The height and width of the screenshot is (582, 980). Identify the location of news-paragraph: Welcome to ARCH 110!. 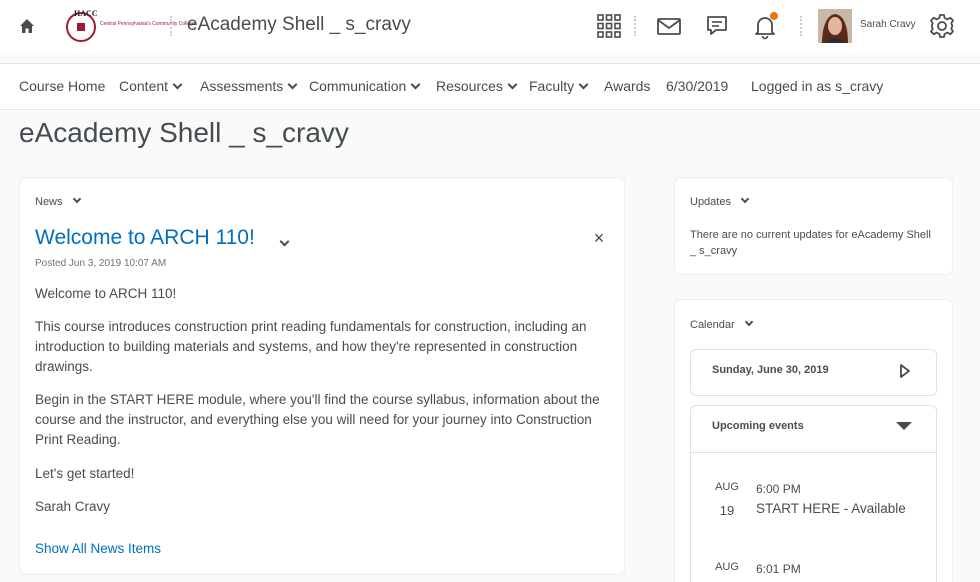
(106, 293).